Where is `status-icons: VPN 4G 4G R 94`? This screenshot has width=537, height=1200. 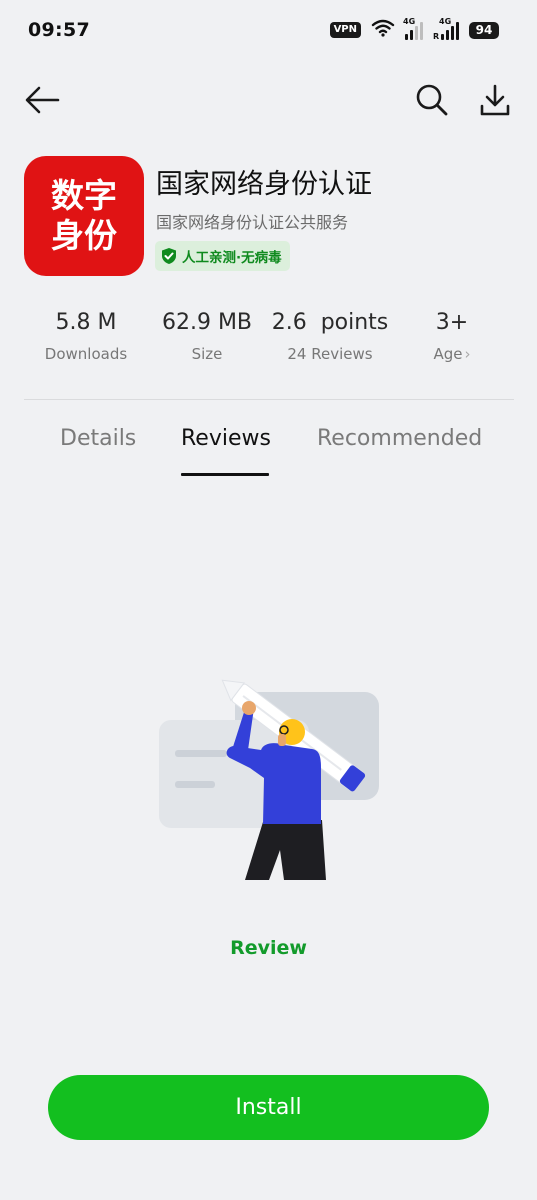 status-icons: VPN 4G 4G R 94 is located at coordinates (414, 29).